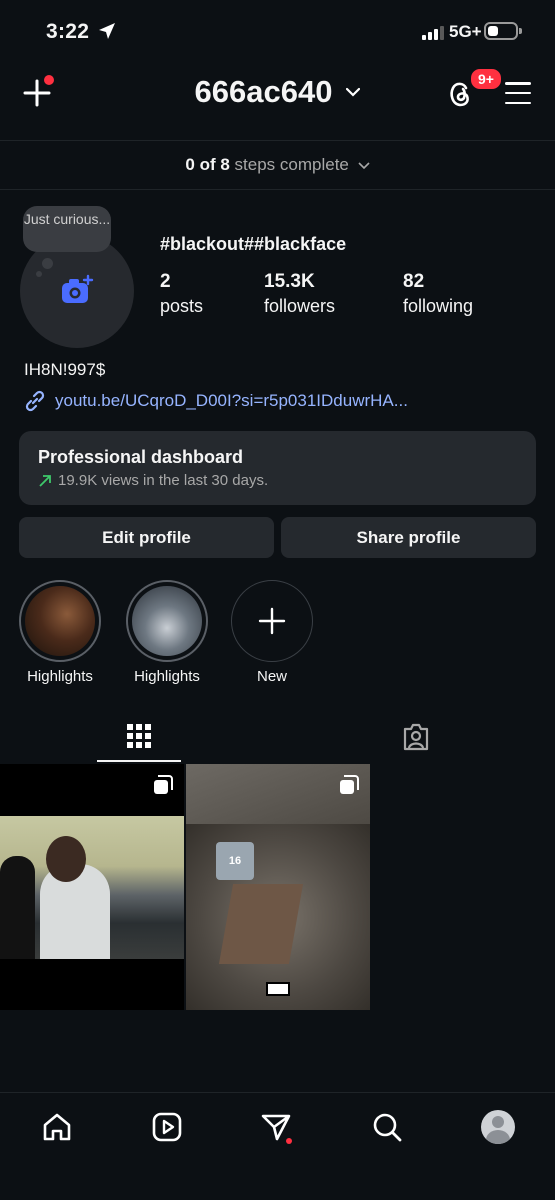 This screenshot has width=555, height=1200. I want to click on dashboard-title: Professional dashboard, so click(141, 457).